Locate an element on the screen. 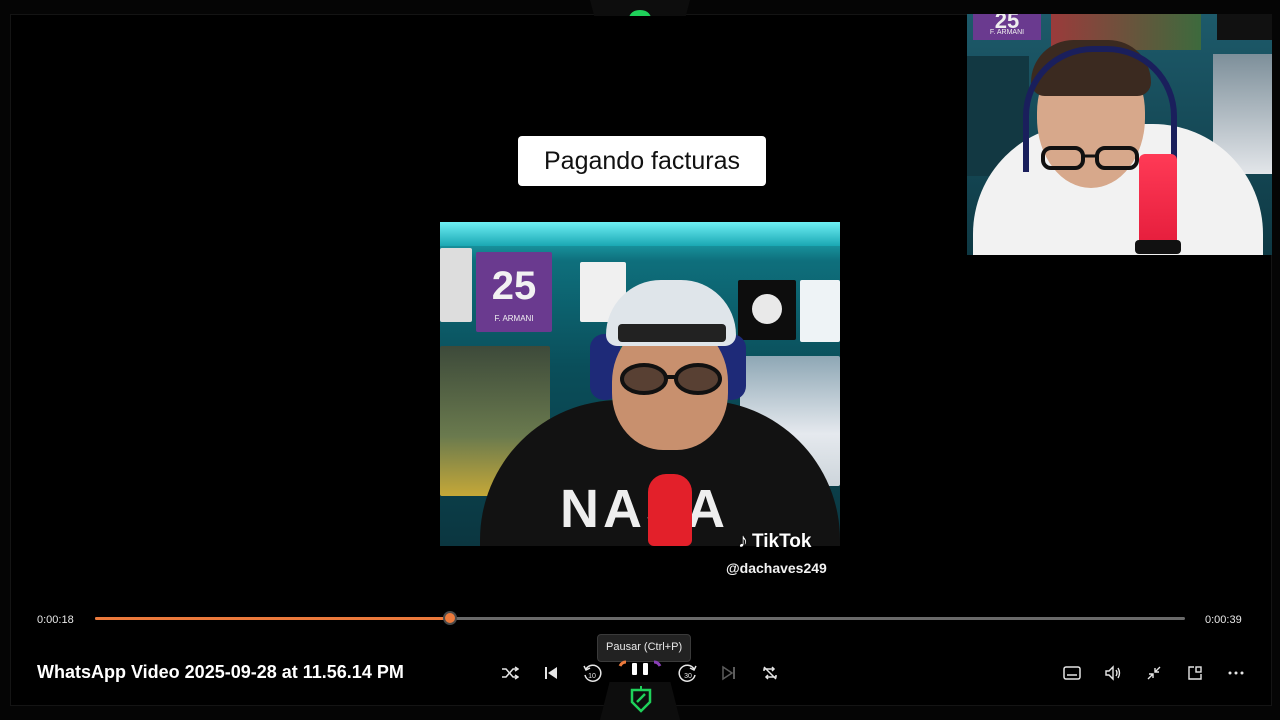  forward-label: 30 is located at coordinates (688, 676).